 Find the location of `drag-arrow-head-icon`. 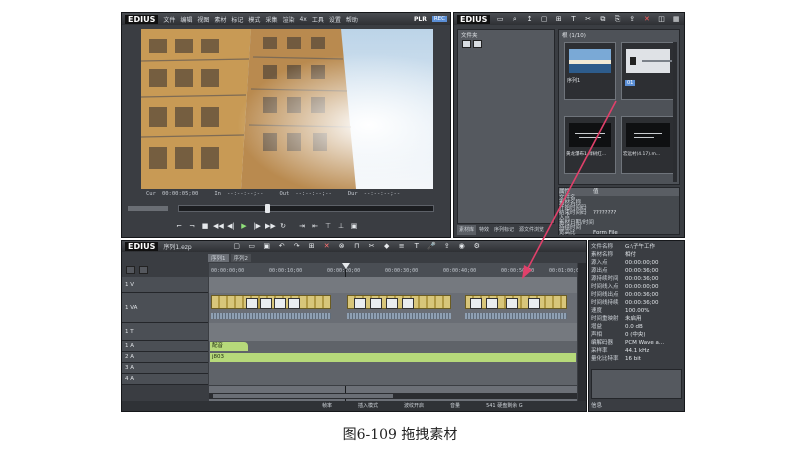

drag-arrow-head-icon is located at coordinates (527, 272).